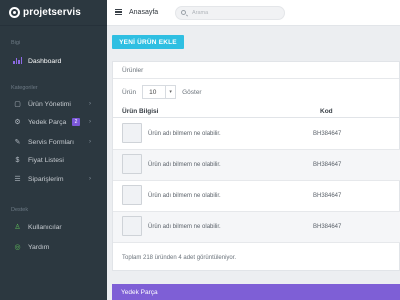 This screenshot has width=400, height=300. Describe the element at coordinates (129, 92) in the screenshot. I see `page-size-prefix: Ürün` at that location.